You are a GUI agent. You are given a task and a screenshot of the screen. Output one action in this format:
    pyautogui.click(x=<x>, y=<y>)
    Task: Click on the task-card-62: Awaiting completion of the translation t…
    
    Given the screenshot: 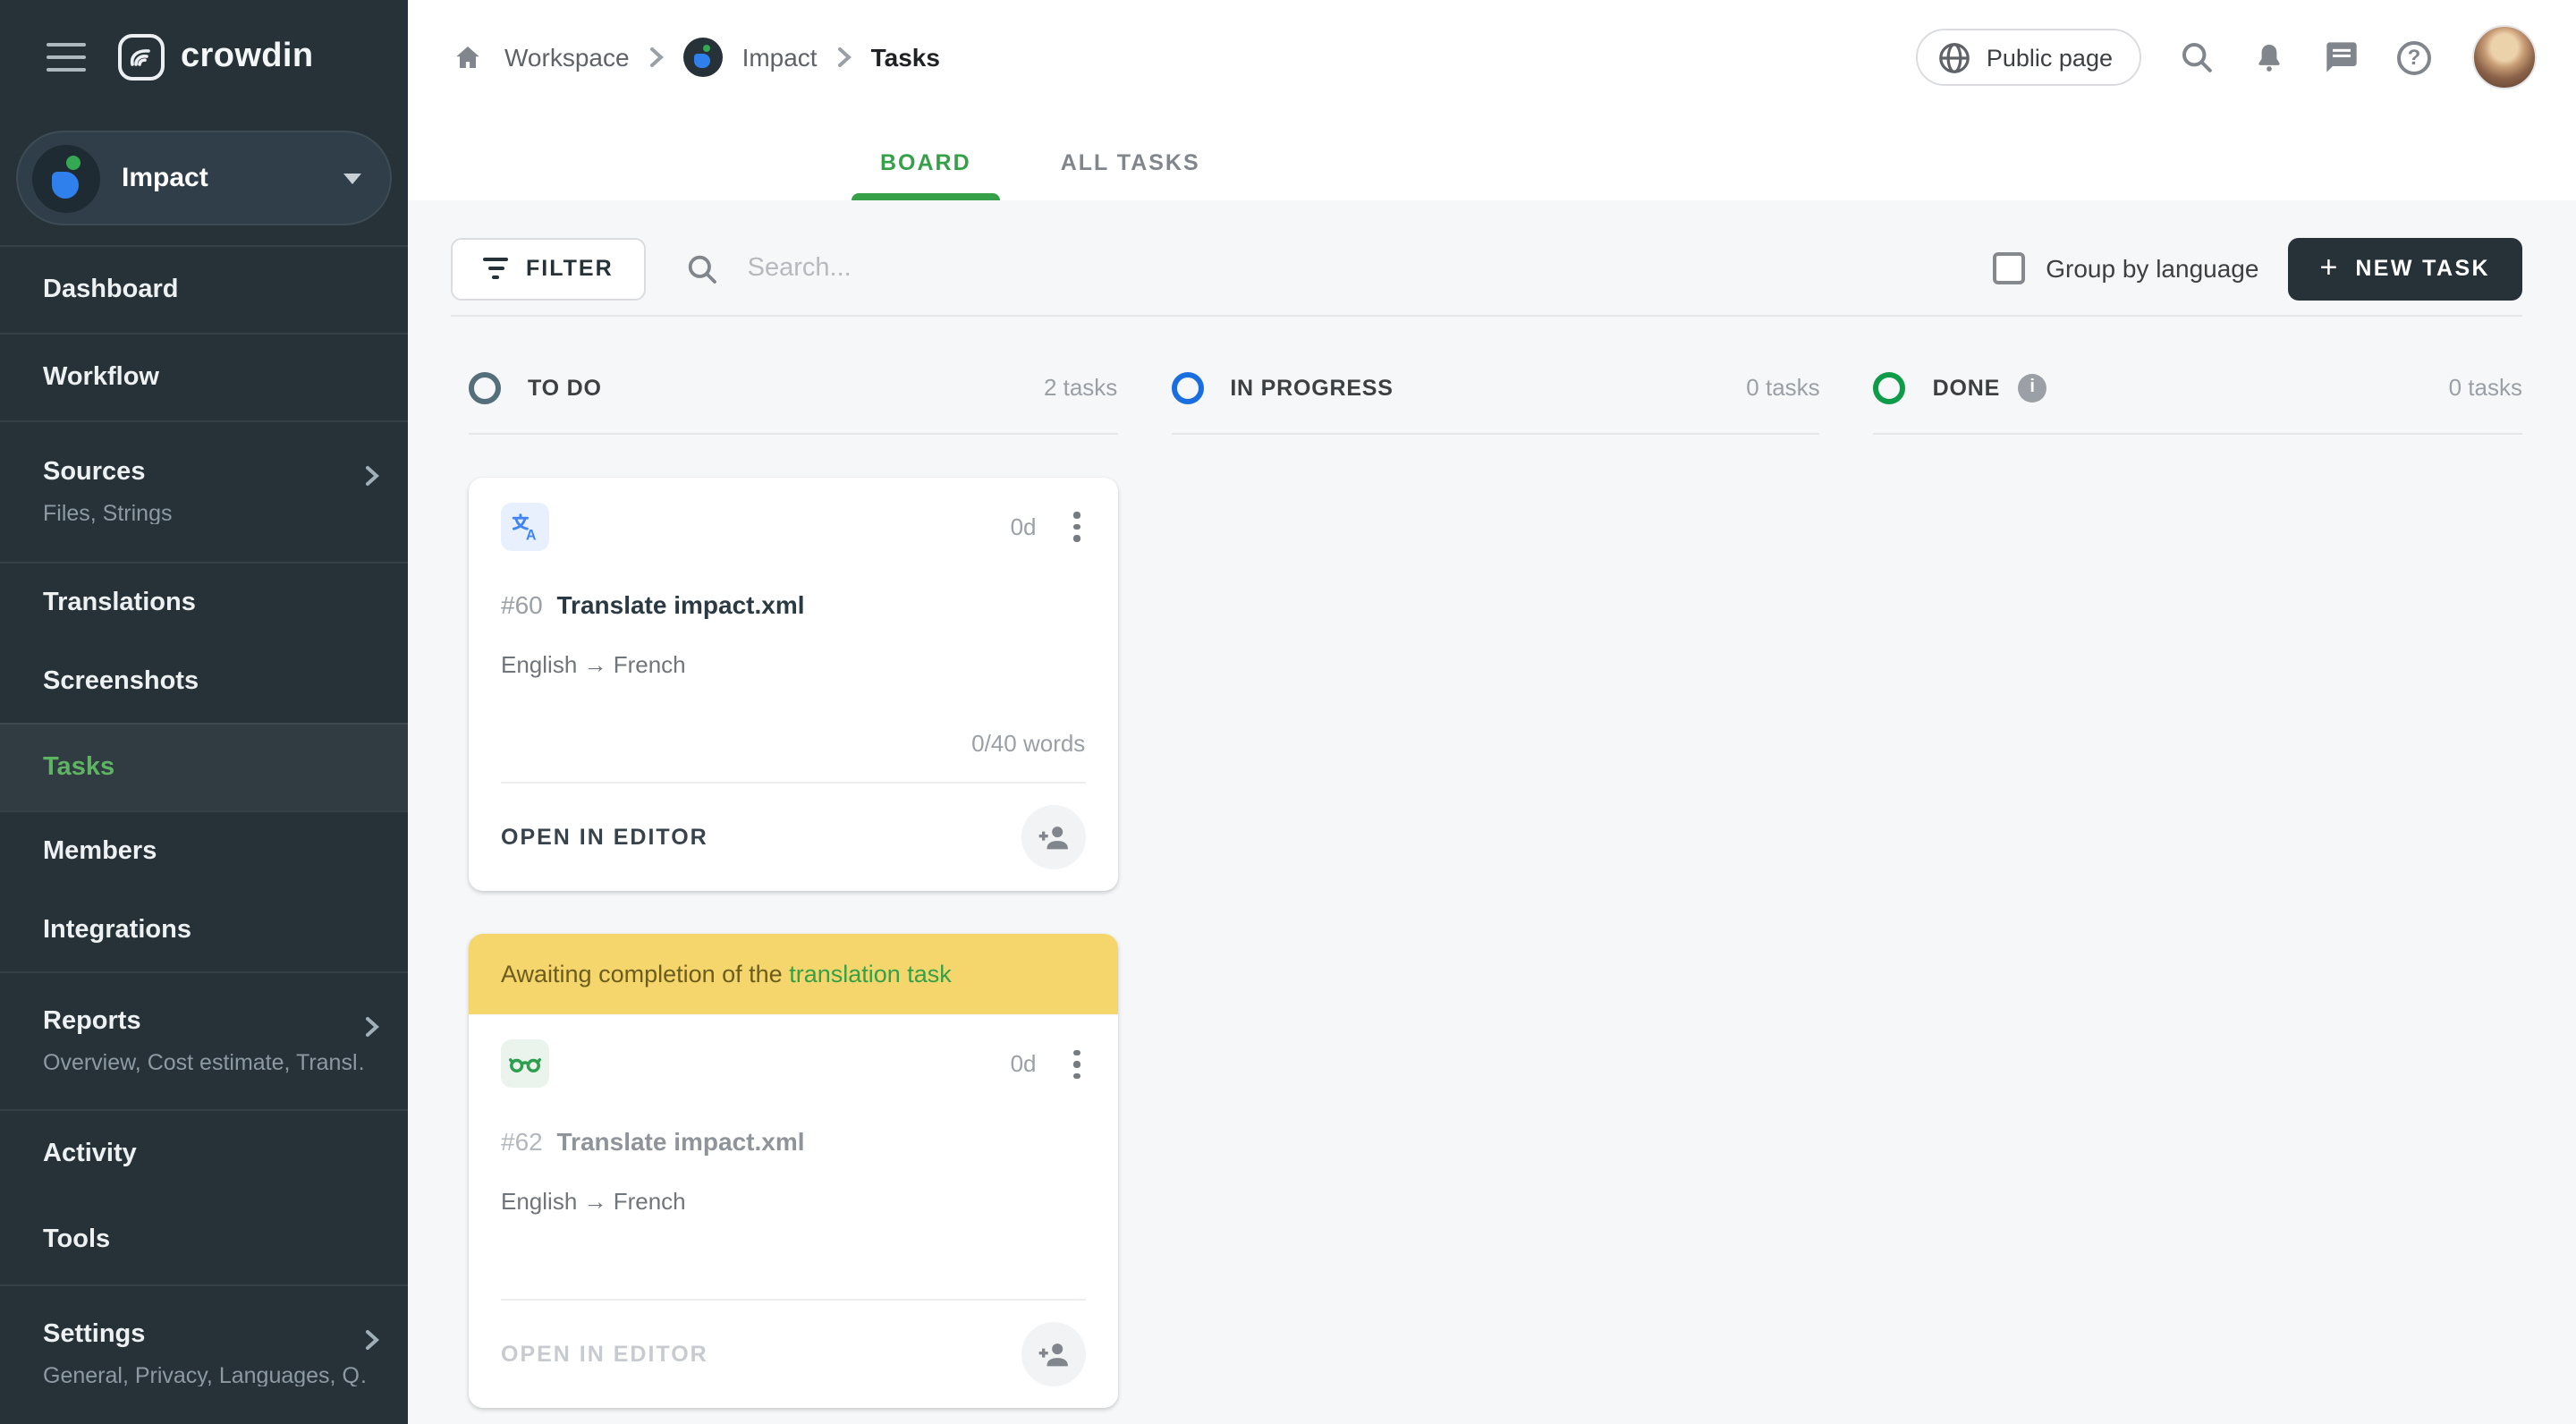 What is the action you would take?
    pyautogui.click(x=793, y=1171)
    